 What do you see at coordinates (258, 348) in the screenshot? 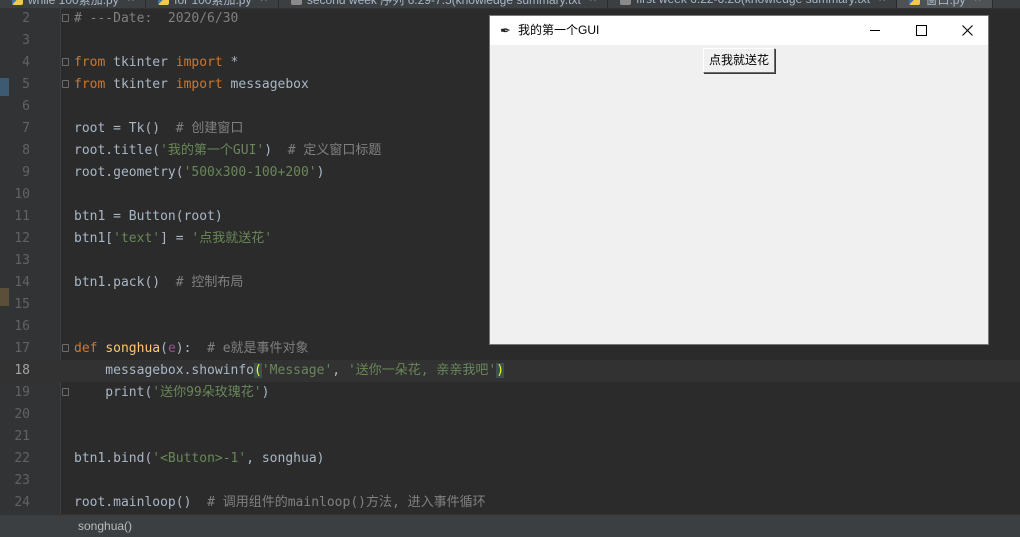
I see `code-token: # e就是事件对象` at bounding box center [258, 348].